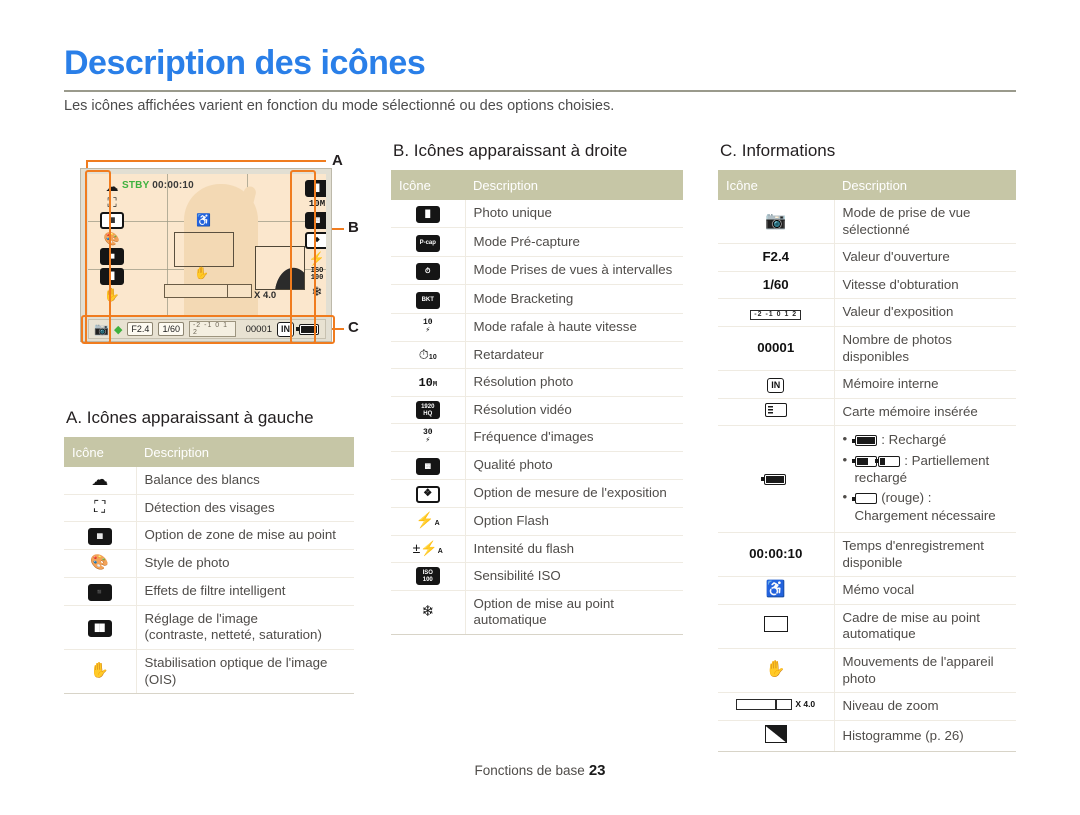 This screenshot has width=1080, height=815. I want to click on table-row: BKT Mode Bracketing, so click(537, 299).